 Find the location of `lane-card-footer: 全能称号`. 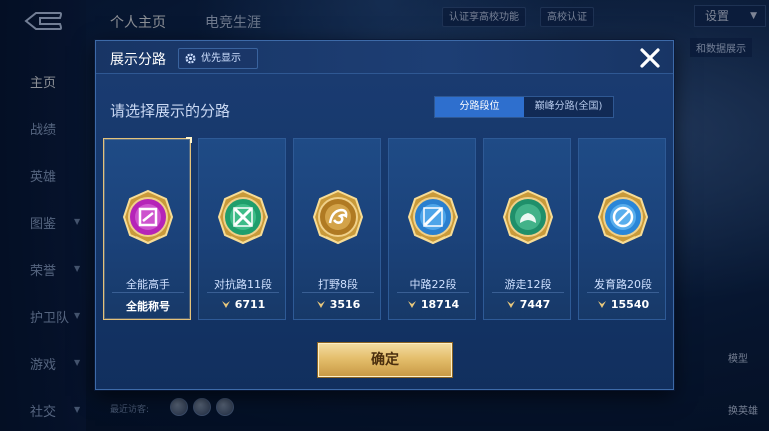

lane-card-footer: 全能称号 is located at coordinates (148, 306).